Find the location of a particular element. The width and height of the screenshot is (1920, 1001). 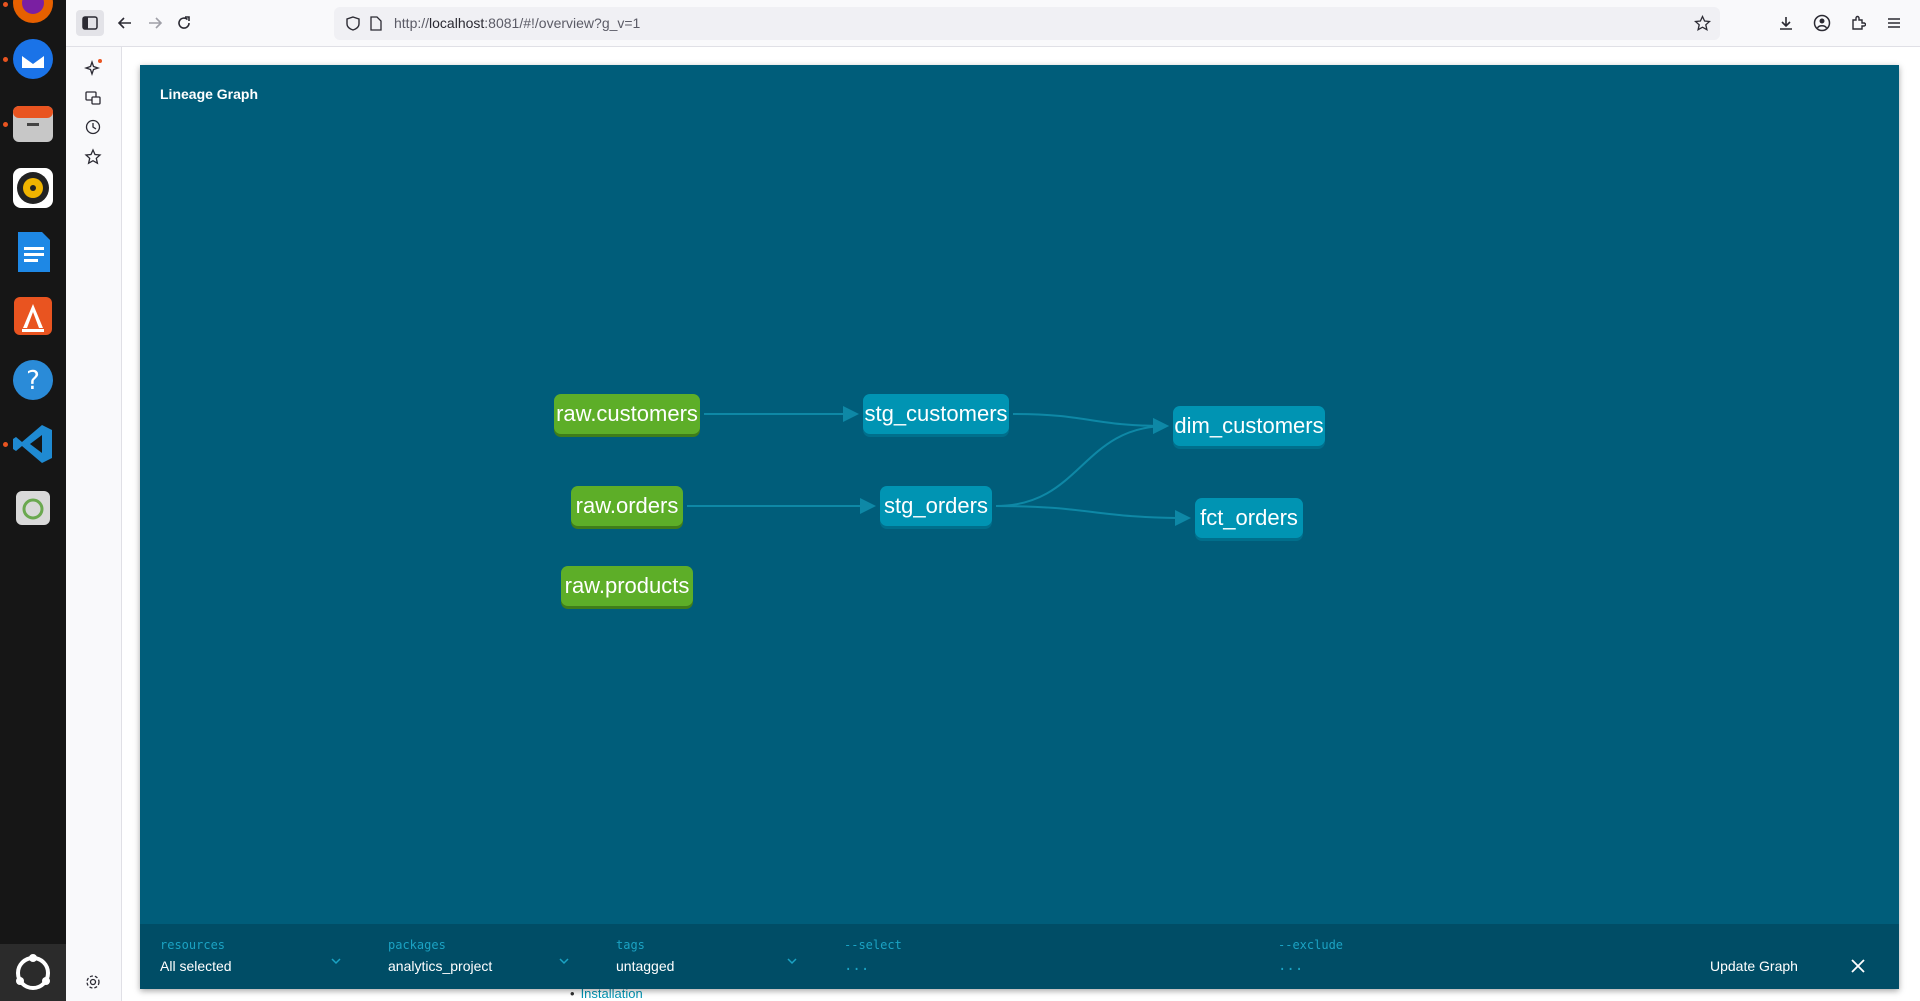

tags-value: untagged is located at coordinates (706, 966).